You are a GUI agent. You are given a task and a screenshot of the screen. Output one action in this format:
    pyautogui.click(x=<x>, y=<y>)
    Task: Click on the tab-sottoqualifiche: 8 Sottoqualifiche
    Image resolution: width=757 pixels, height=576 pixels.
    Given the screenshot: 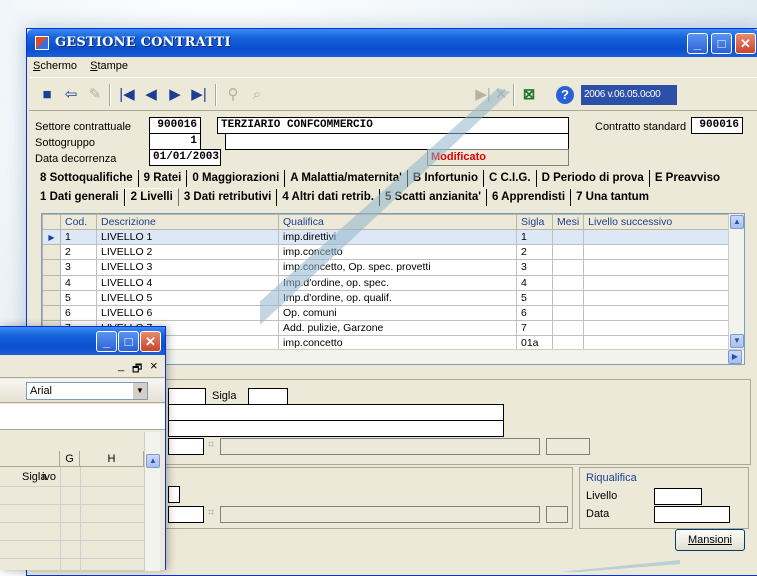 What is the action you would take?
    pyautogui.click(x=87, y=178)
    